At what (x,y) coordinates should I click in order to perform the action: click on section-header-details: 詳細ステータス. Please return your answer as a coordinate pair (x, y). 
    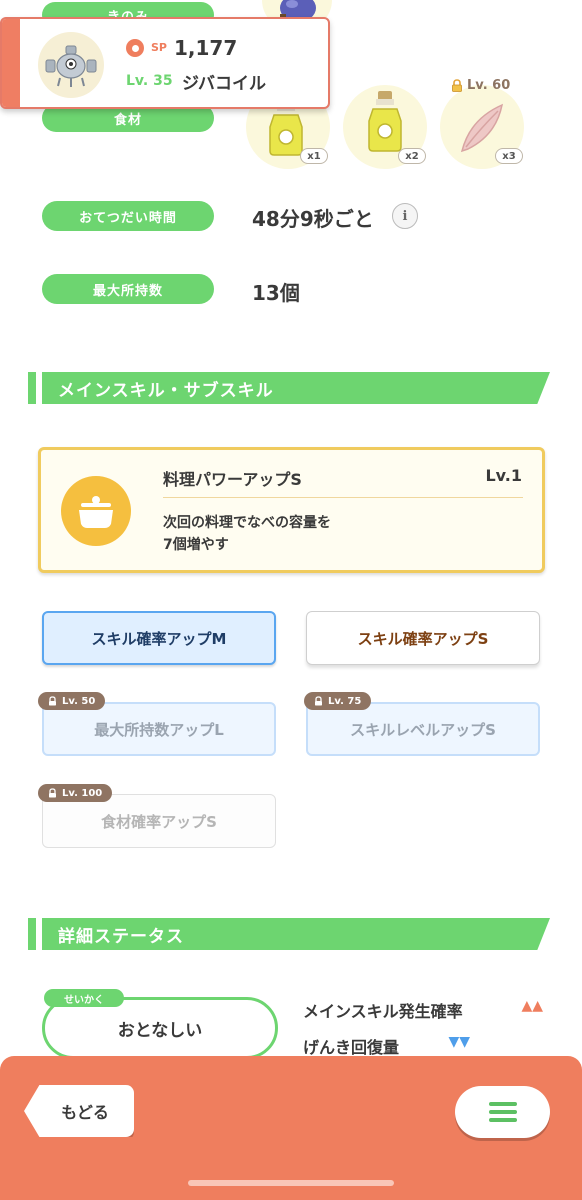
    Looking at the image, I should click on (289, 934).